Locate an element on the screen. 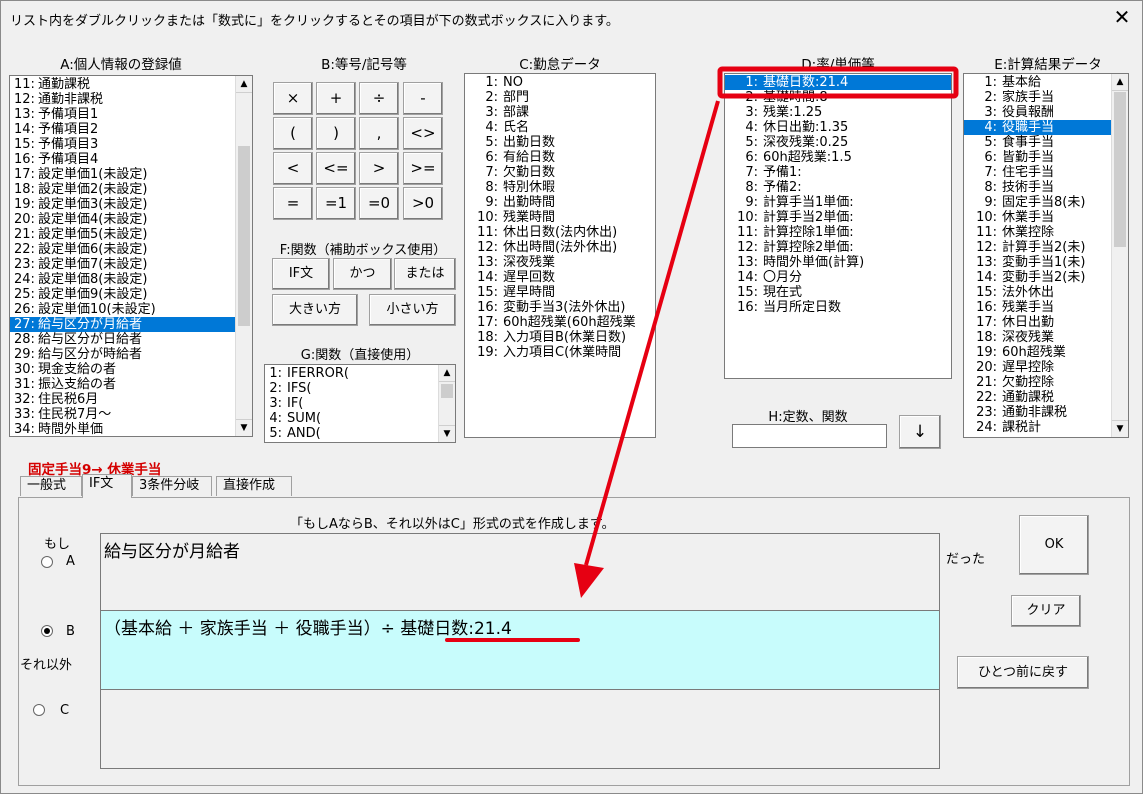 The image size is (1143, 794). highlight-box is located at coordinates (838, 82).